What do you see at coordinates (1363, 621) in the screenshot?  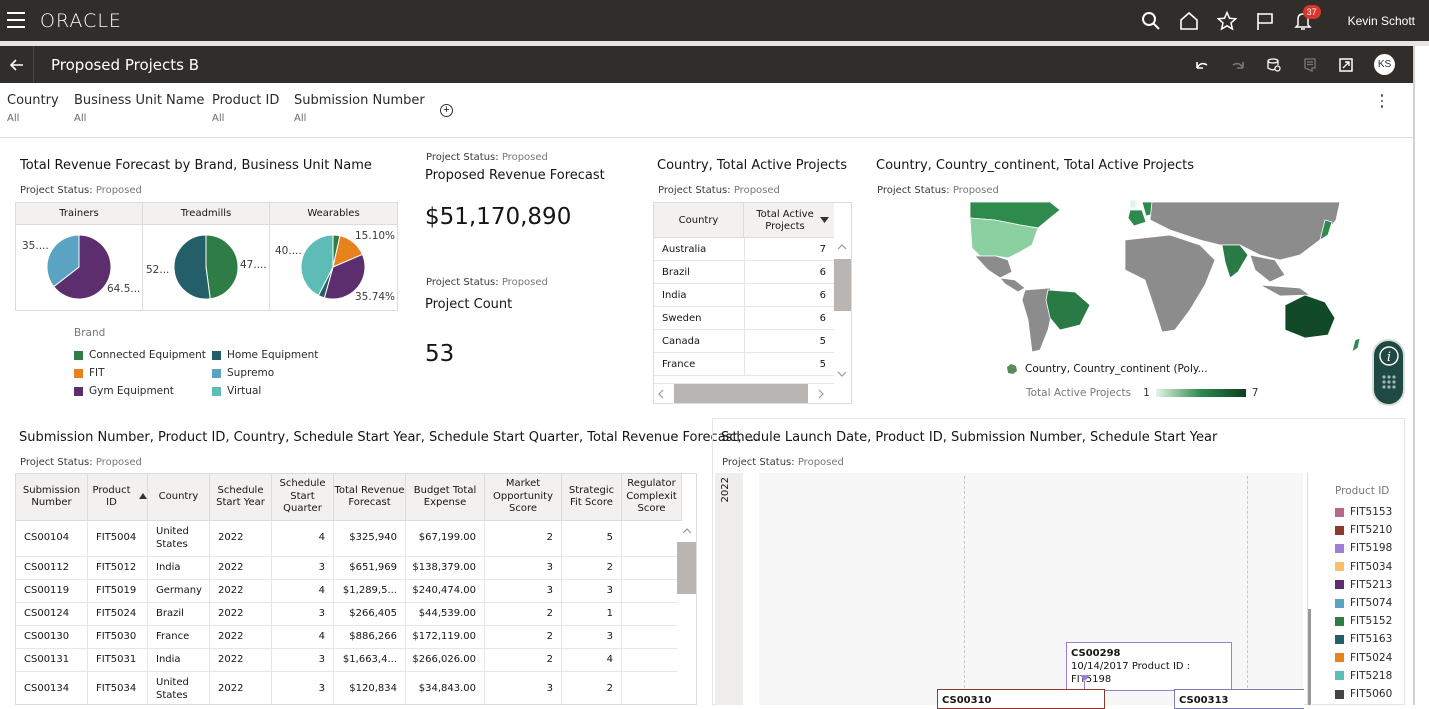 I see `legend-item-fit5152: FIT5152` at bounding box center [1363, 621].